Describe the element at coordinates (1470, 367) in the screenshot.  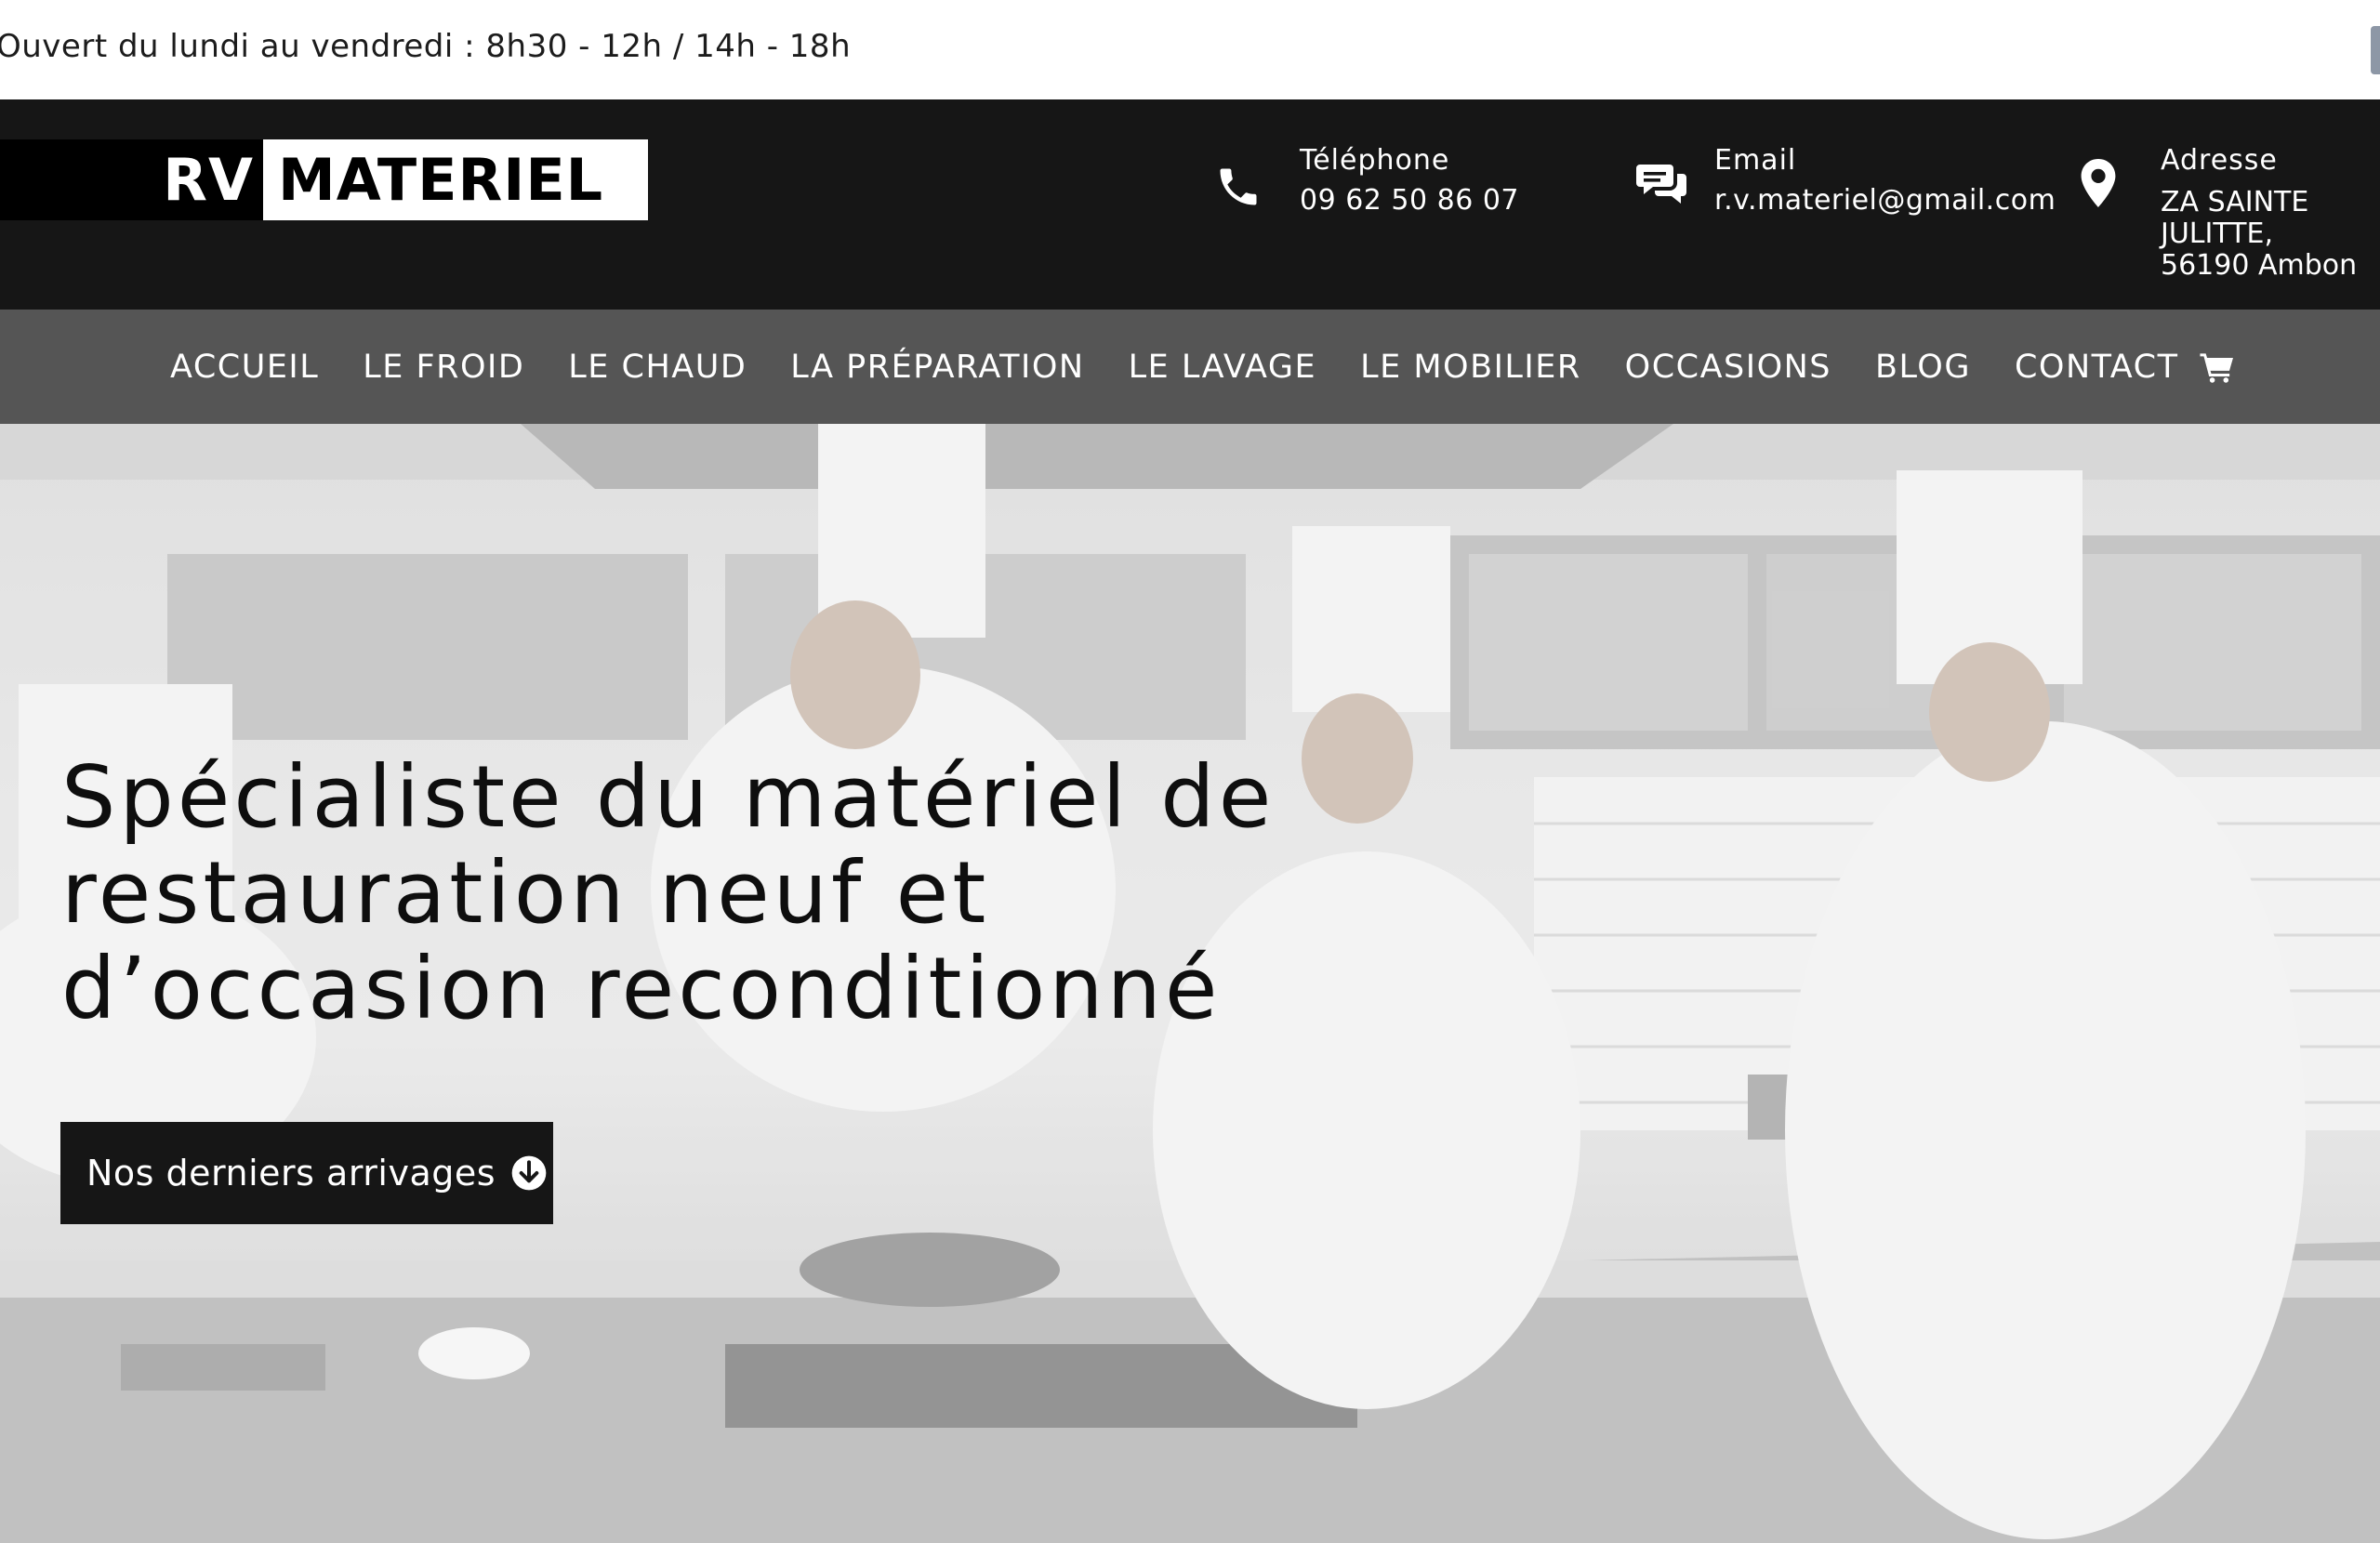
I see `nav-item-le-mobilier: LE MOBILIER` at that location.